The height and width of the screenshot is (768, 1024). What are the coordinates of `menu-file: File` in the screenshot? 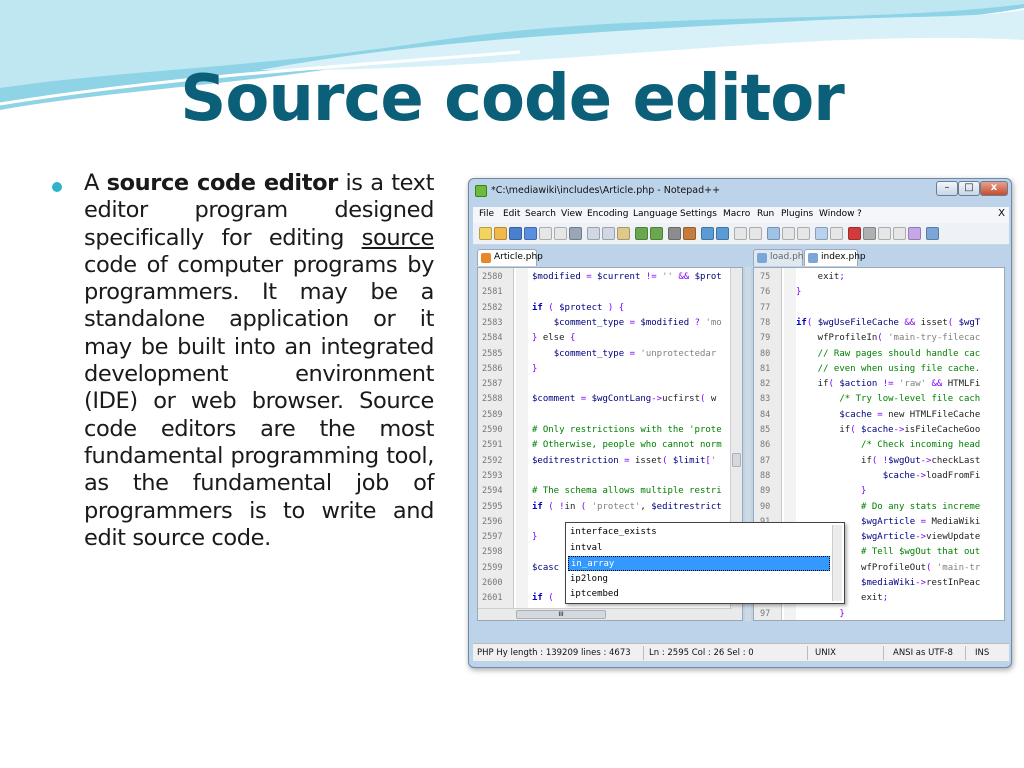 It's located at (486, 214).